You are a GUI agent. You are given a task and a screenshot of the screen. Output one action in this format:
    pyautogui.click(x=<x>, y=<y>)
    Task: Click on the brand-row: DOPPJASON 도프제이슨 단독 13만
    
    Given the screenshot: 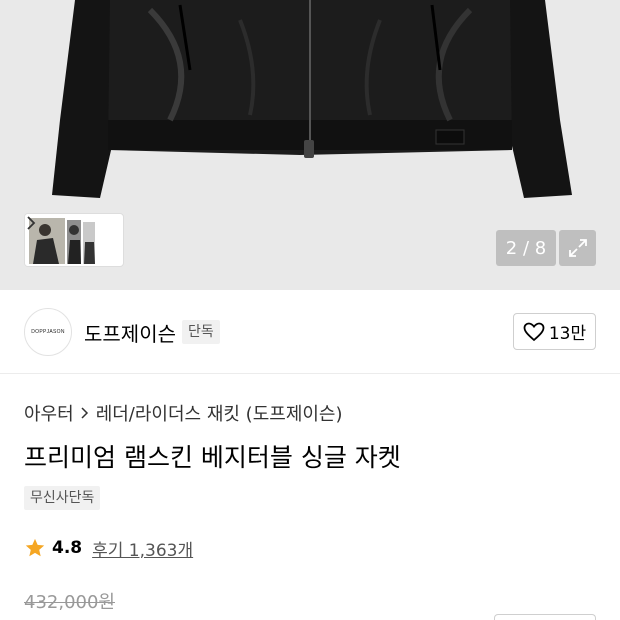 What is the action you would take?
    pyautogui.click(x=310, y=332)
    